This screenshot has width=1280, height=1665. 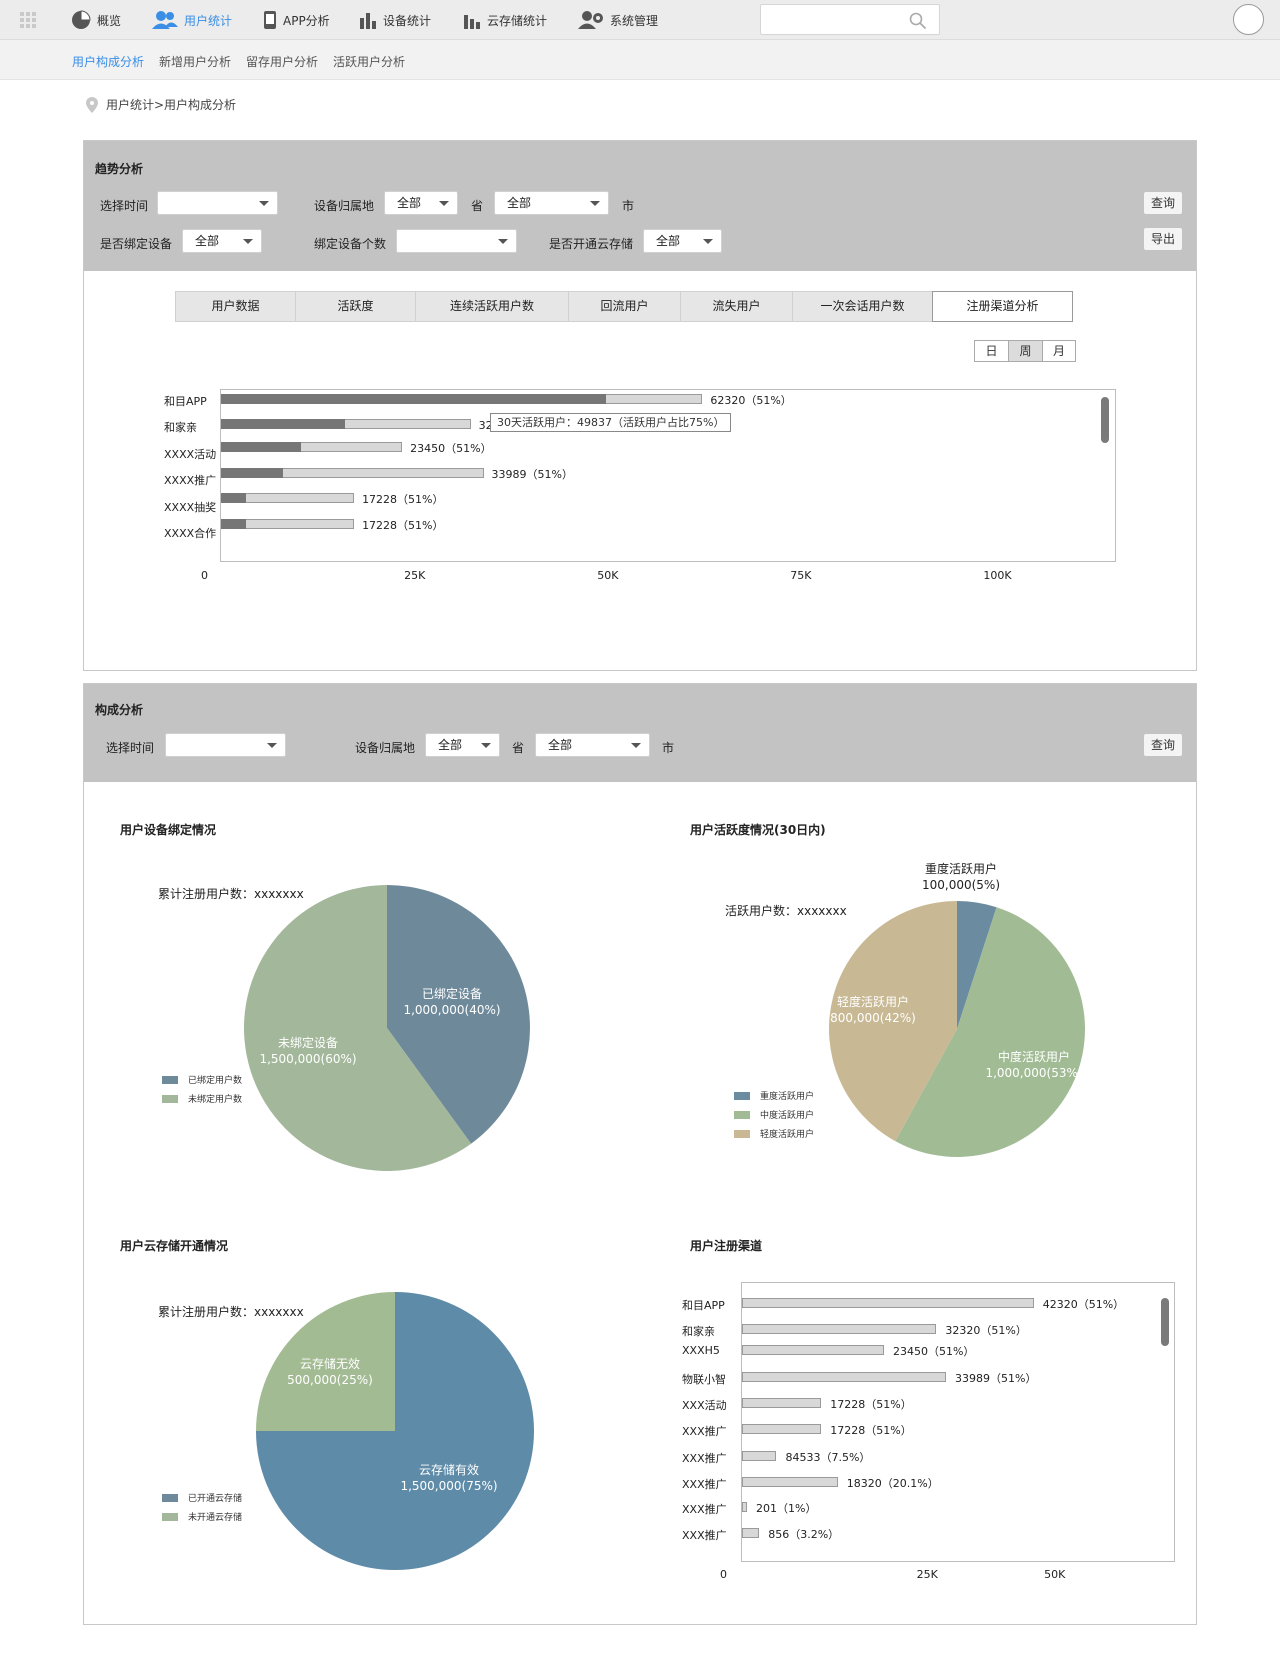 What do you see at coordinates (119, 710) in the screenshot?
I see `panel-title: 构成分析` at bounding box center [119, 710].